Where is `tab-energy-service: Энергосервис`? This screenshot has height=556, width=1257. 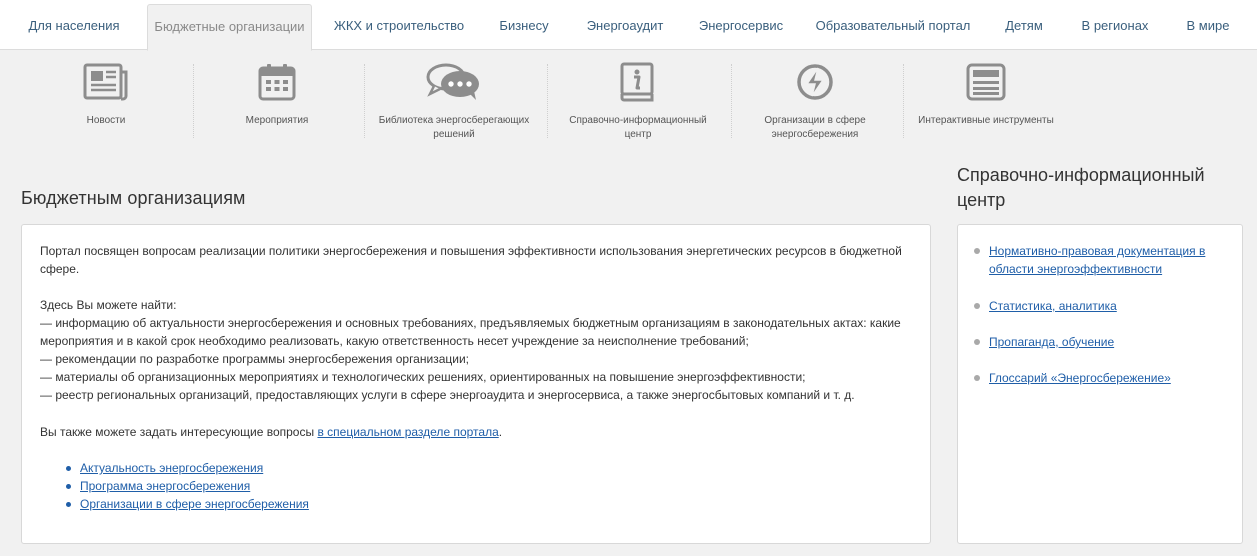 tab-energy-service: Энергосервис is located at coordinates (741, 24).